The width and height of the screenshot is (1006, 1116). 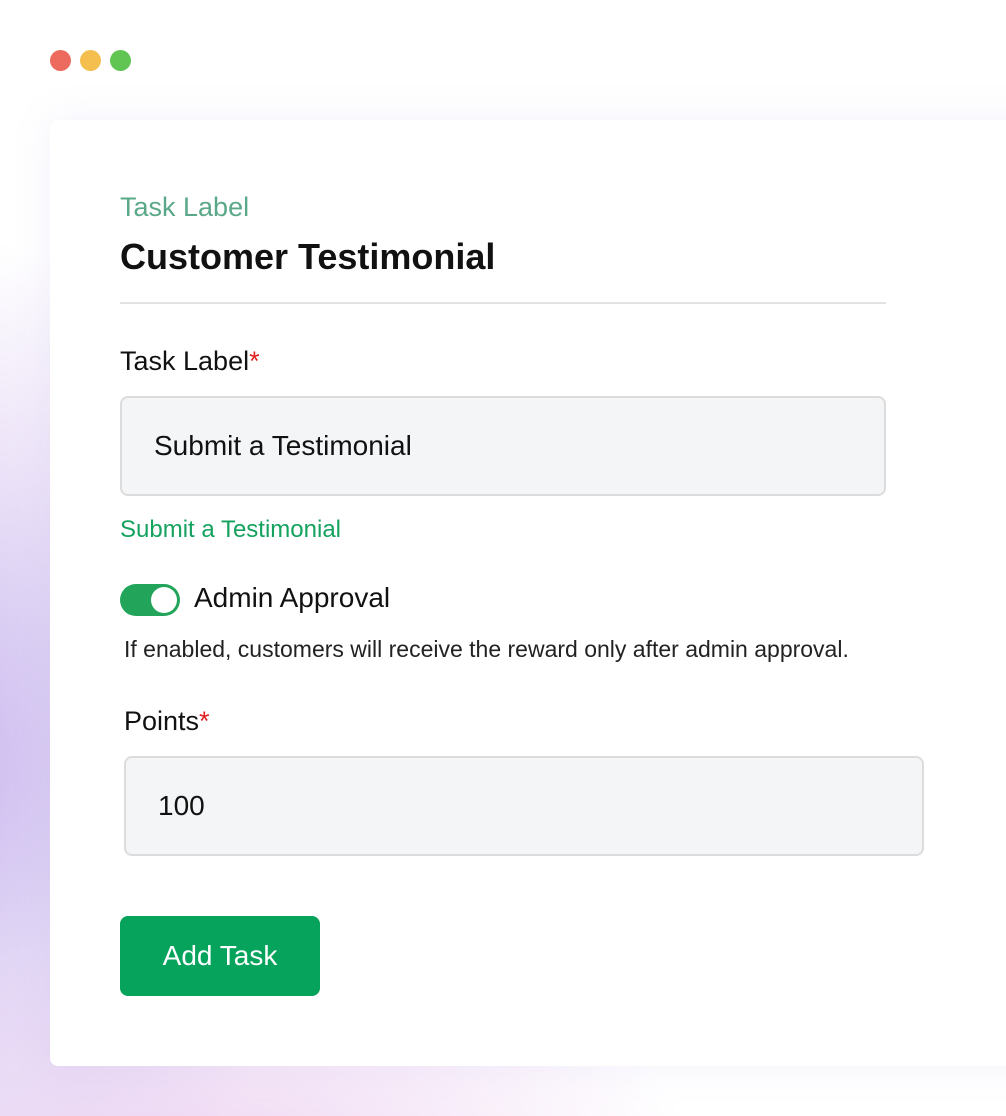 I want to click on points-label-text: Points, so click(x=162, y=721).